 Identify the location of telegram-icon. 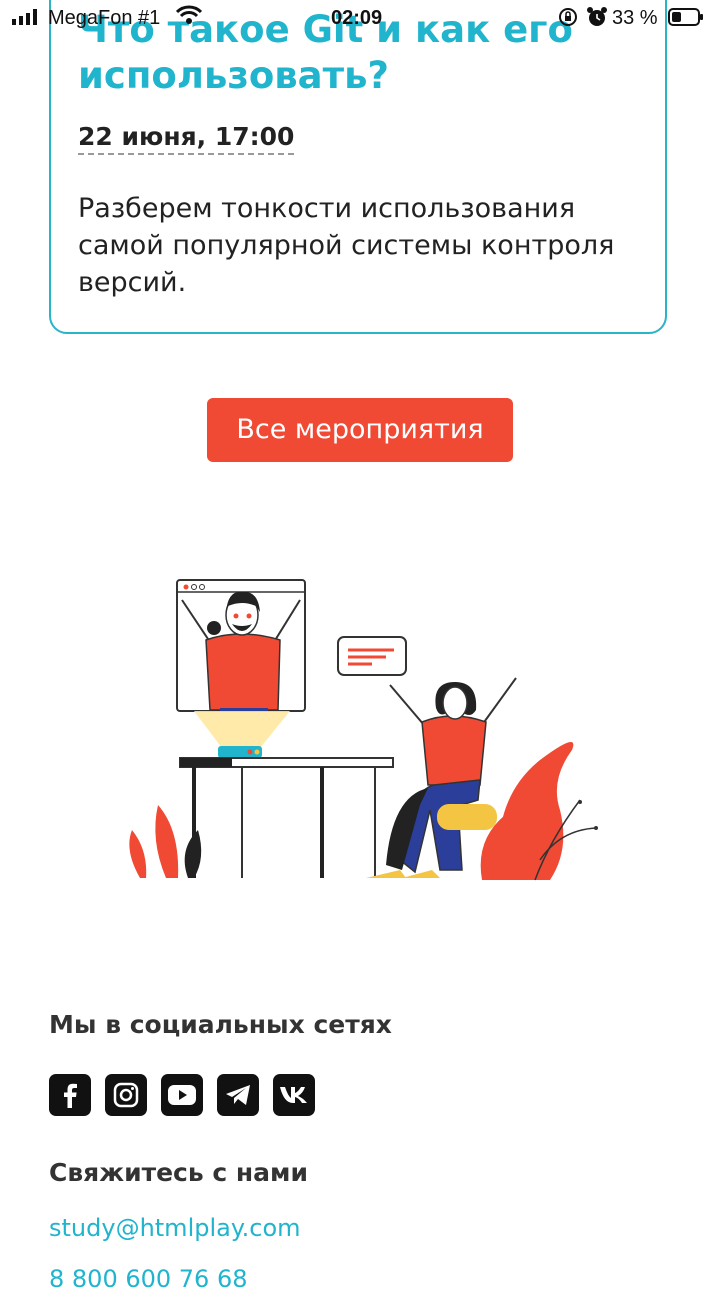
(238, 1095).